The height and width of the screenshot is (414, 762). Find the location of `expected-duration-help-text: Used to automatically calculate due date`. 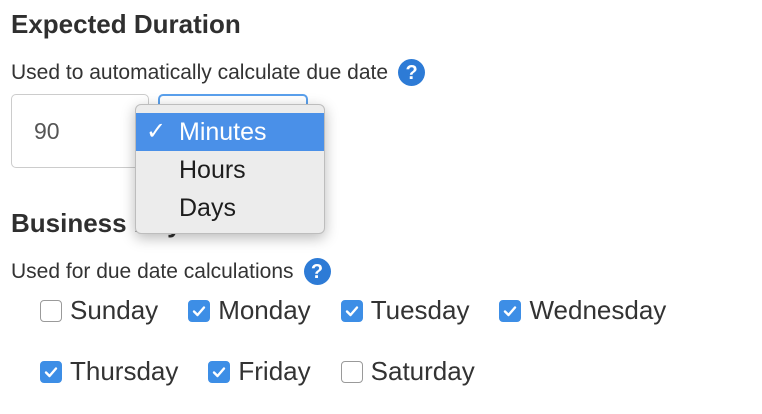

expected-duration-help-text: Used to automatically calculate due date is located at coordinates (200, 72).